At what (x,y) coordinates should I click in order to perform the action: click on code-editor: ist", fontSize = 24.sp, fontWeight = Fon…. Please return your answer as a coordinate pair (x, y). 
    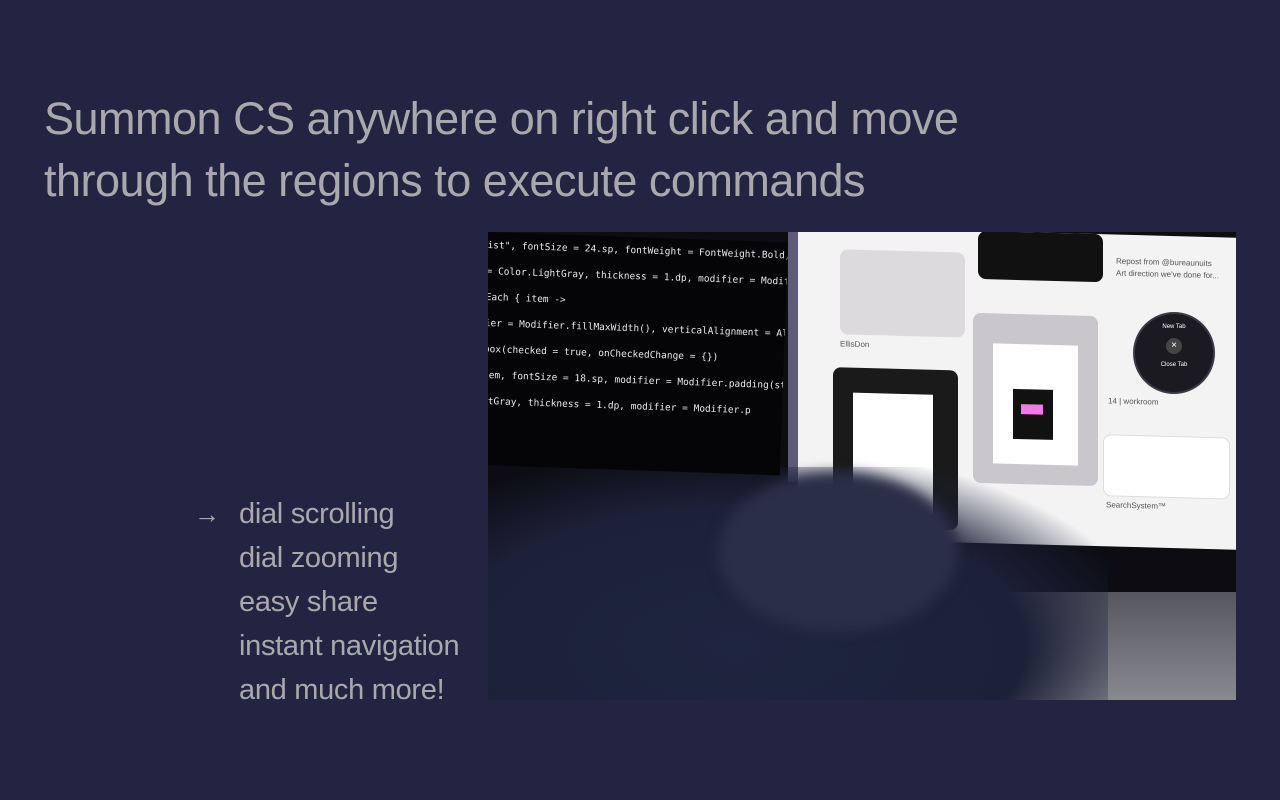
    Looking at the image, I should click on (638, 354).